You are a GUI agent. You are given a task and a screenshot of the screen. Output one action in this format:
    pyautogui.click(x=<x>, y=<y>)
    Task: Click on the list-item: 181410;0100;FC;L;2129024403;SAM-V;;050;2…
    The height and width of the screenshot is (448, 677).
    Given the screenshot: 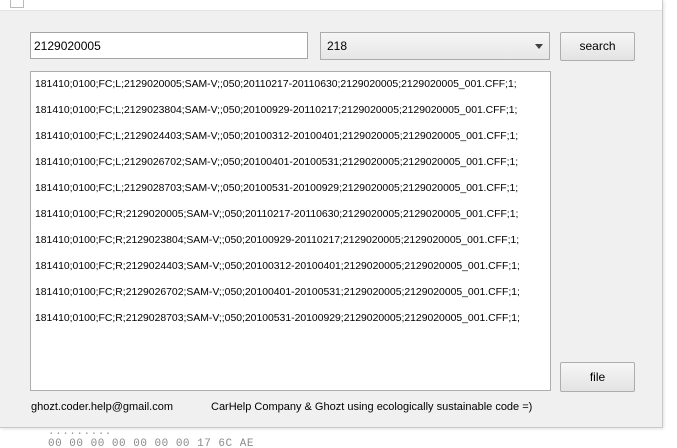 What is the action you would take?
    pyautogui.click(x=290, y=137)
    